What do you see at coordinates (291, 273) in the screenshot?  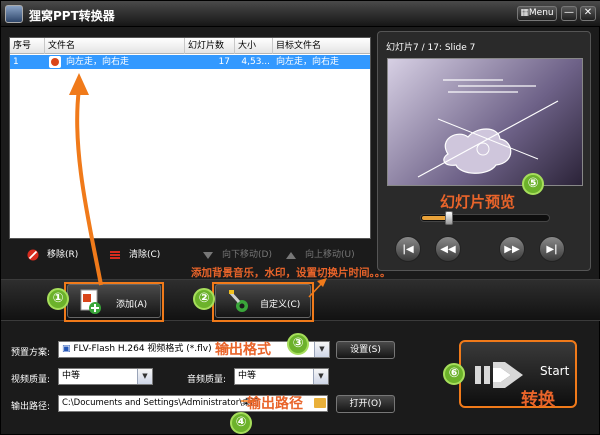 I see `customize-note: 添加背景音乐，水印，设置切换片时间。。。` at bounding box center [291, 273].